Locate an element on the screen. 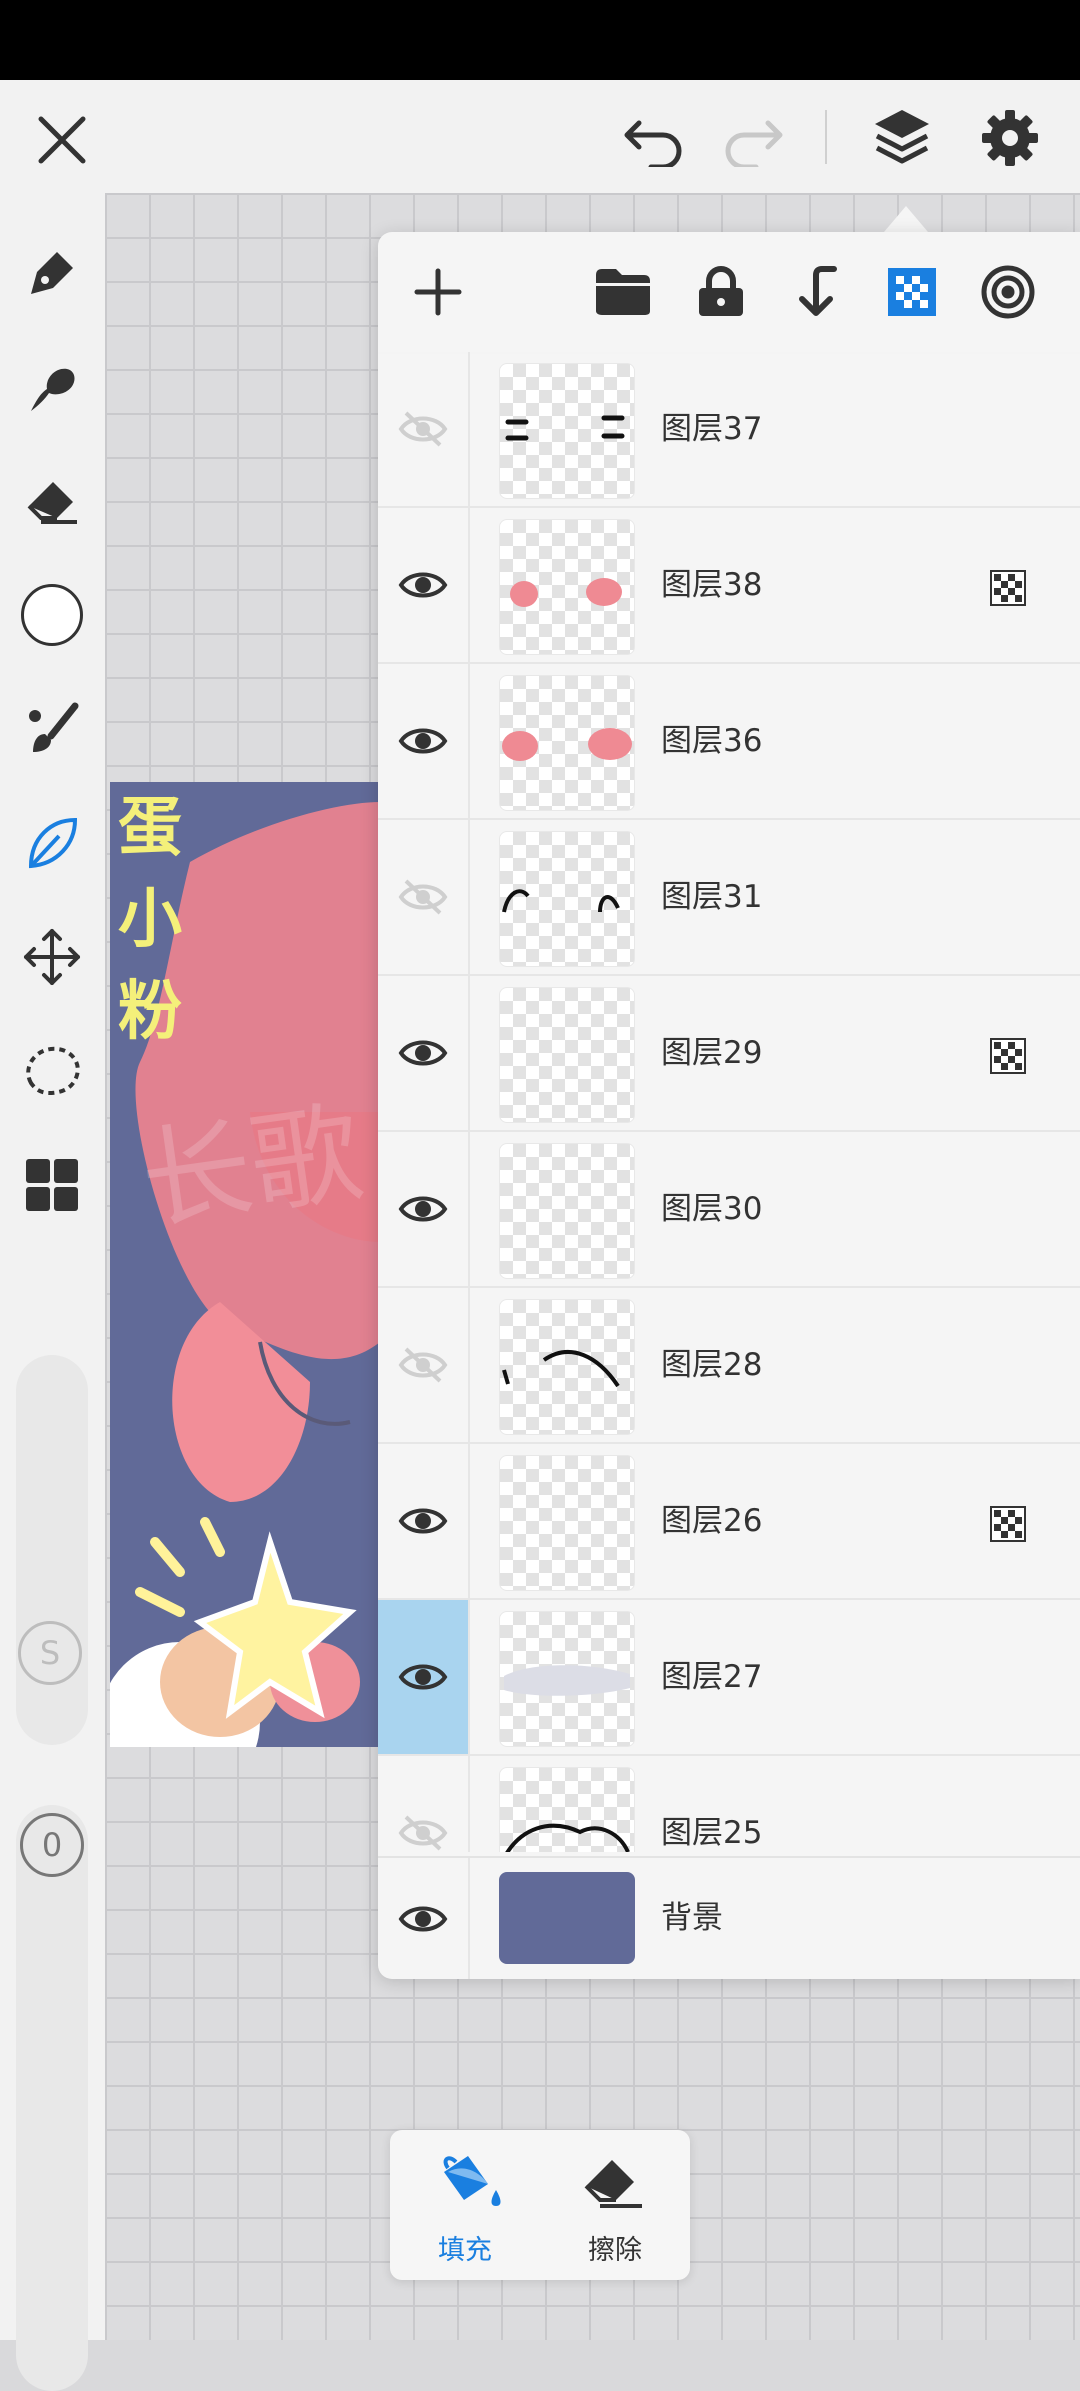 The height and width of the screenshot is (2391, 1080). layer-row: 图层30 is located at coordinates (729, 1210).